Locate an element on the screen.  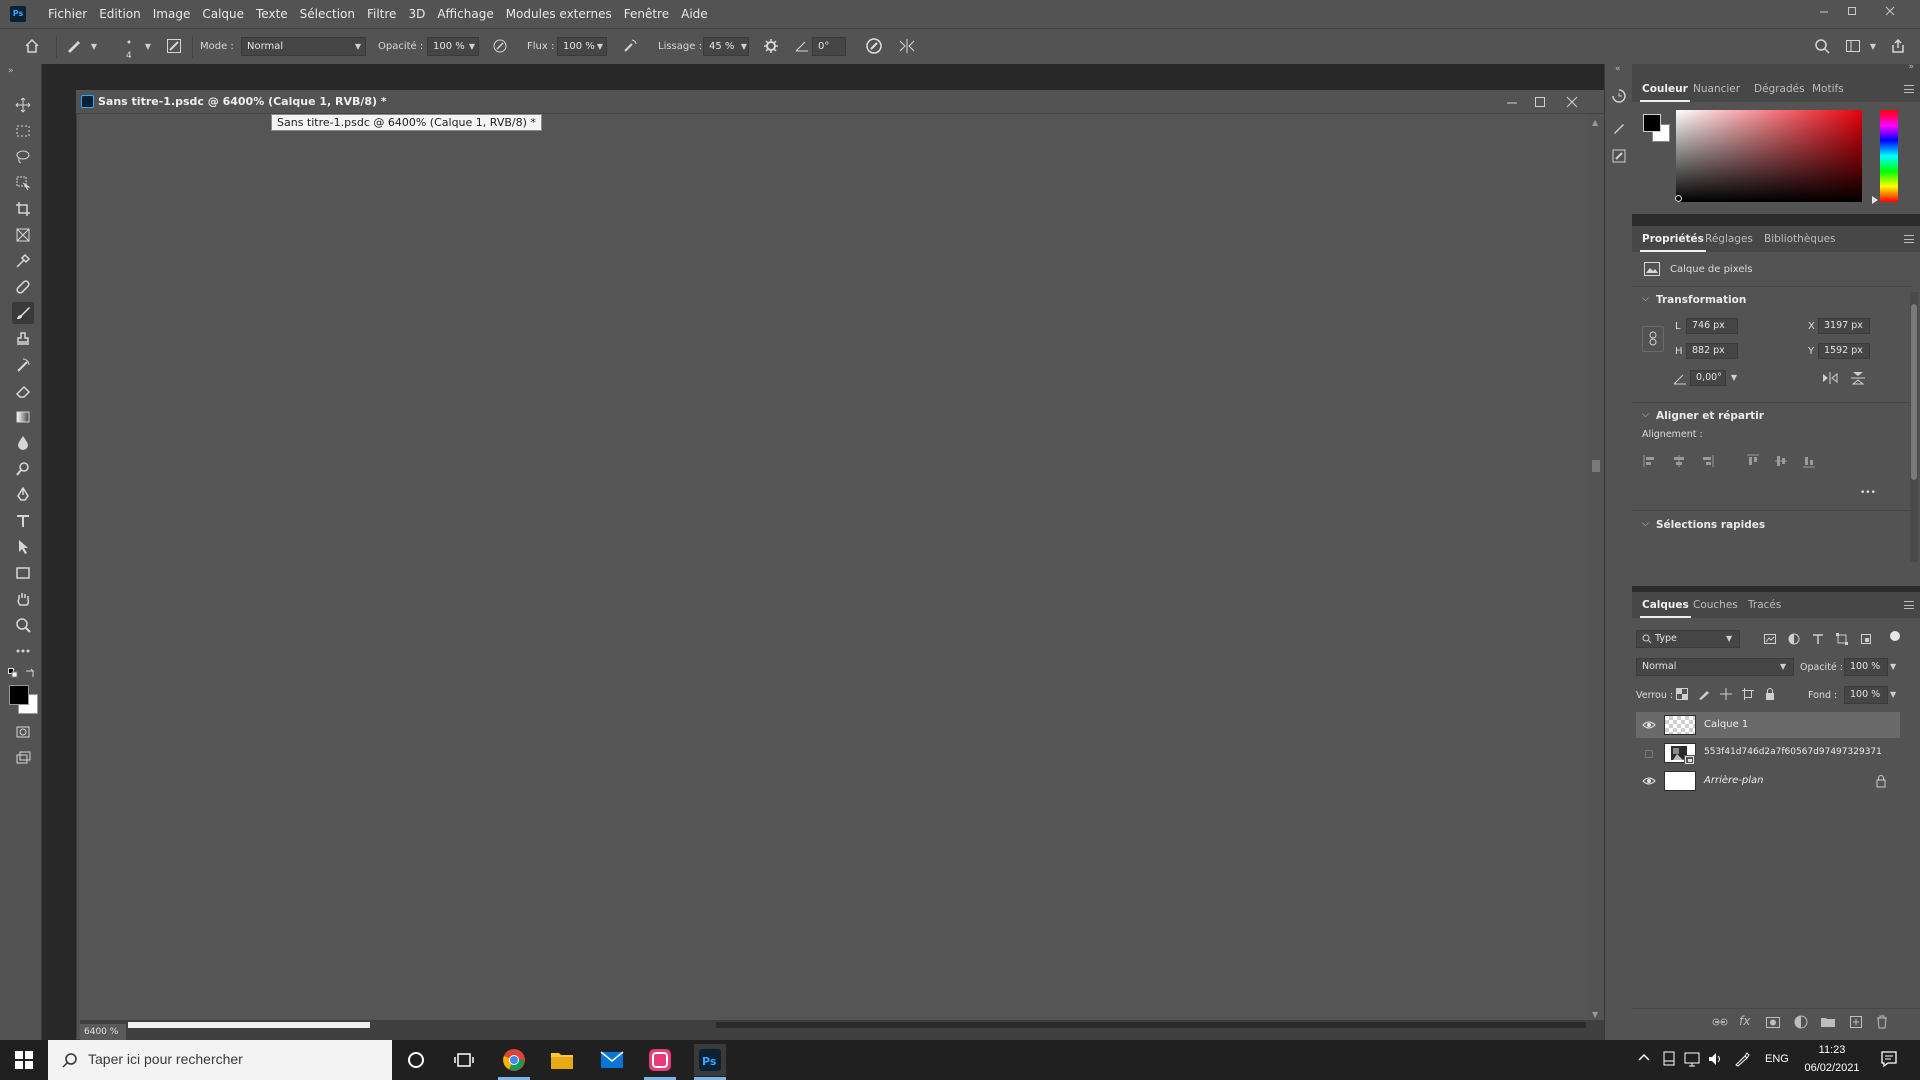
smoothing-settings-gear-icon is located at coordinates (771, 46).